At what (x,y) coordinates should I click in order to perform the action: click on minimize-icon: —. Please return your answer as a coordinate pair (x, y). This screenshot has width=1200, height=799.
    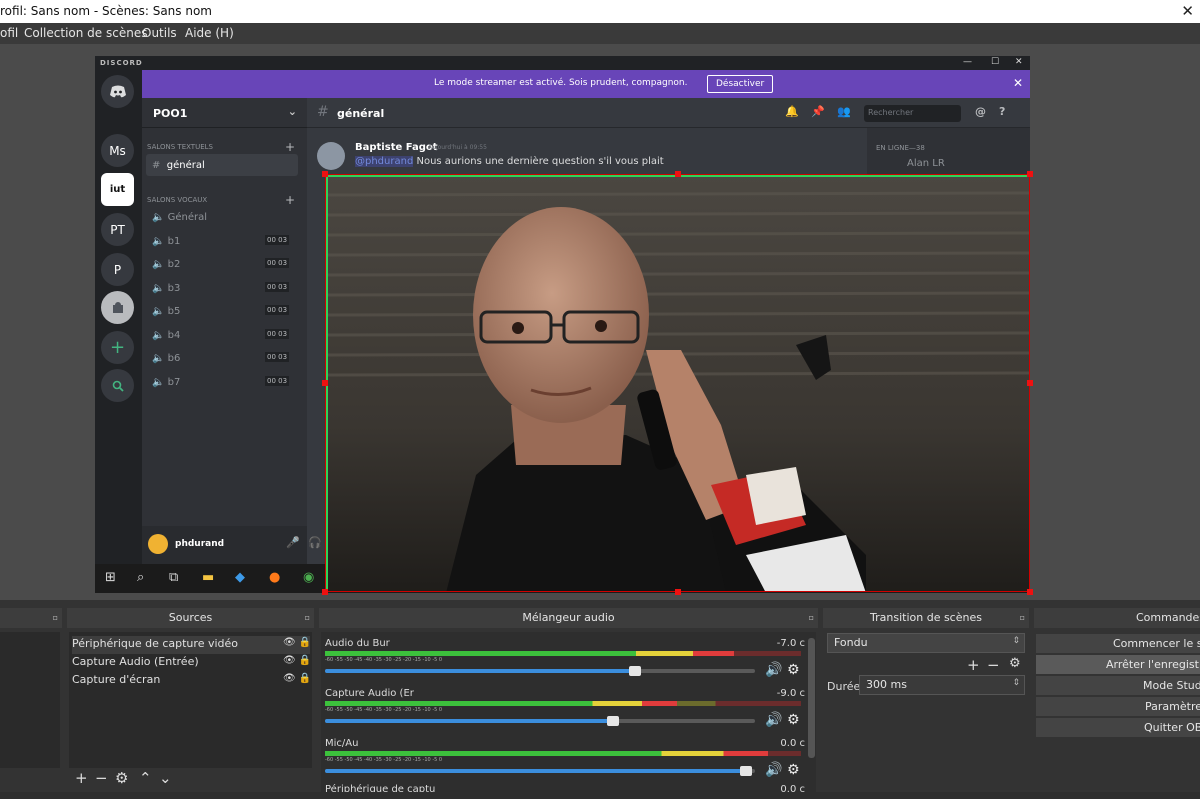
    Looking at the image, I should click on (967, 62).